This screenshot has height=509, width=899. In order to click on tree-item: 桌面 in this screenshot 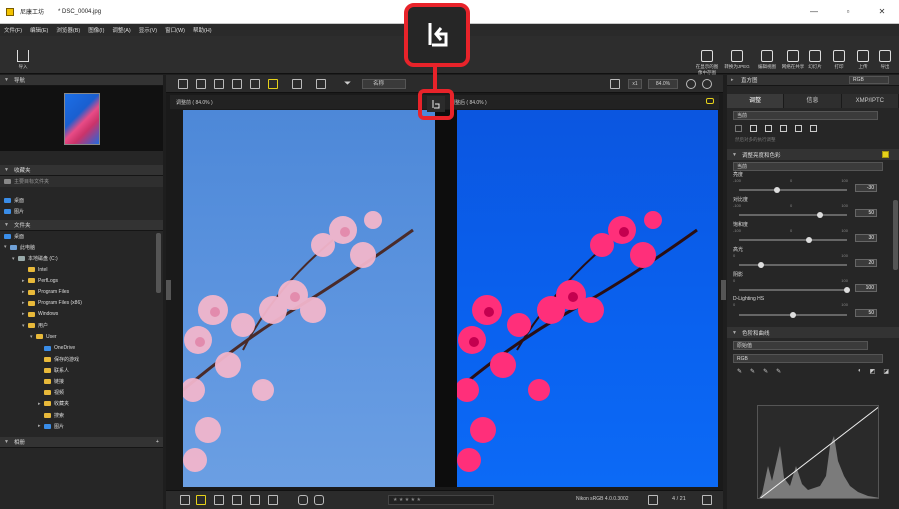, I will do `click(81, 236)`.